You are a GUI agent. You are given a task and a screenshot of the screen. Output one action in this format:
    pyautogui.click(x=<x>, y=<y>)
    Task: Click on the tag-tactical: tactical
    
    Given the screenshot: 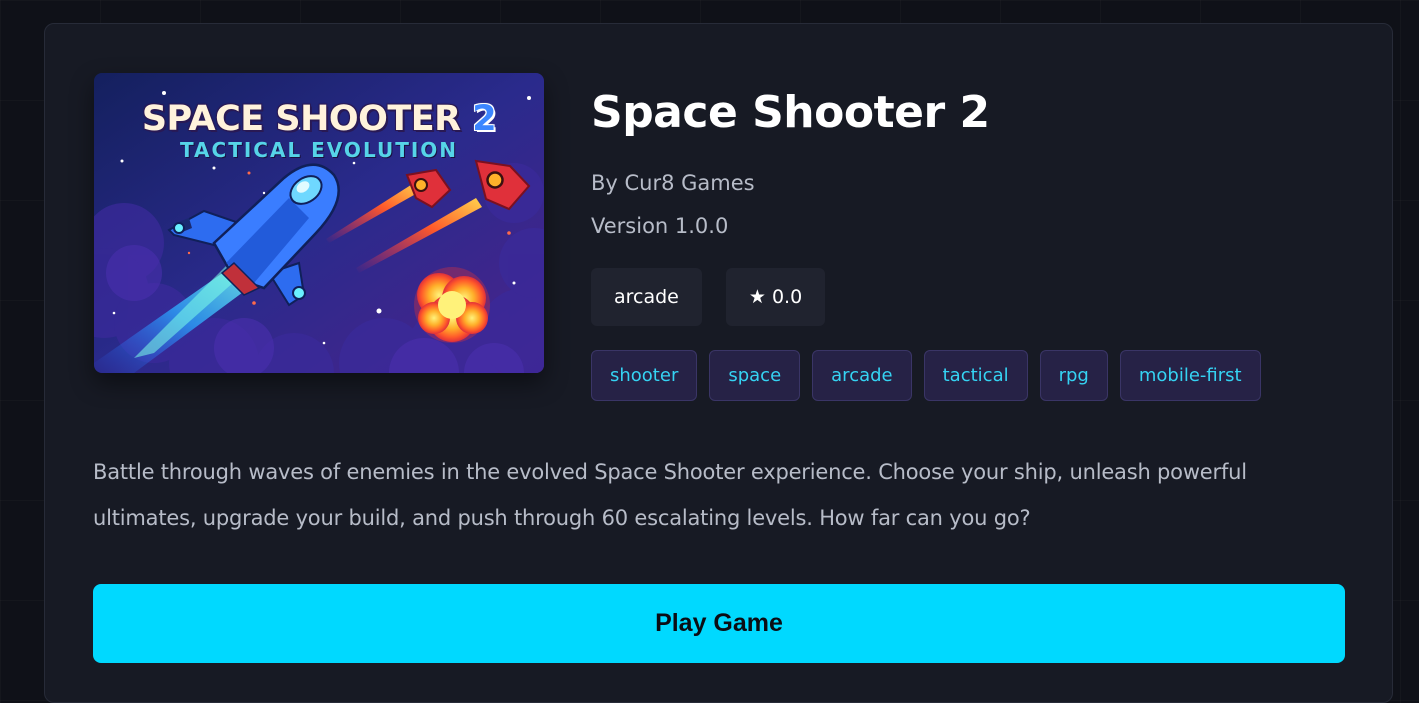 What is the action you would take?
    pyautogui.click(x=975, y=375)
    